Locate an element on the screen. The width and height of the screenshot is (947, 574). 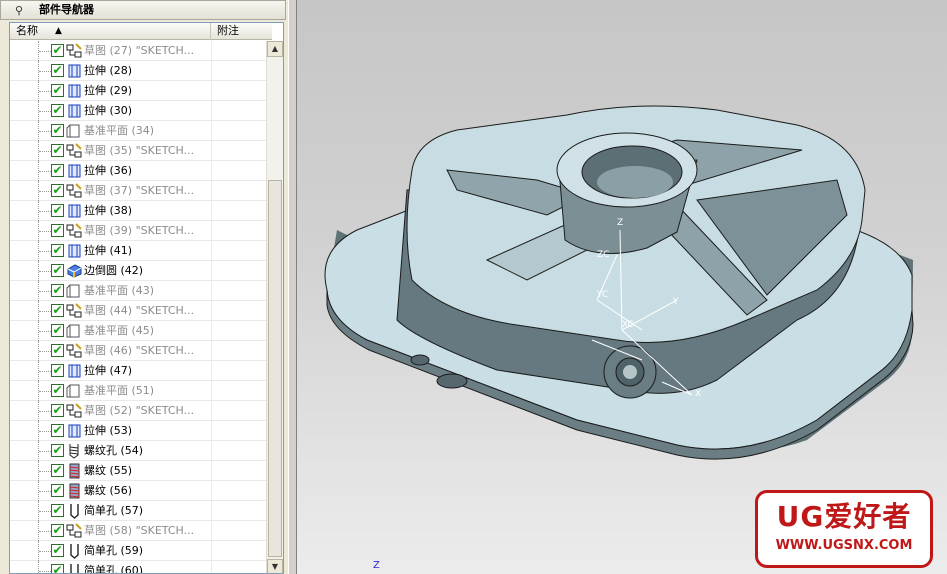
feature-row: ✔ 螺纹孔 (54) is located at coordinates (141, 451).